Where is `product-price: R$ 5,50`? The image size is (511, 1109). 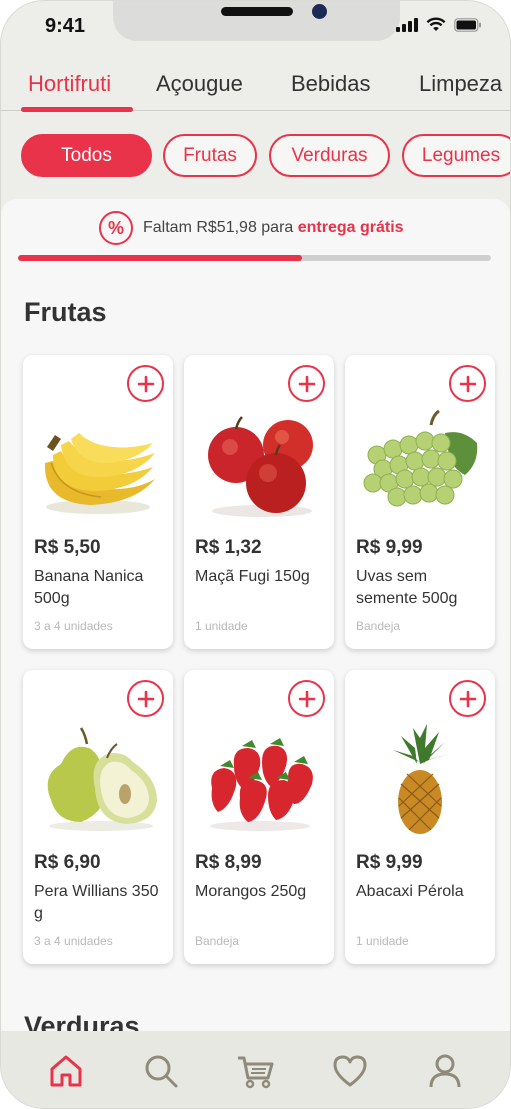 product-price: R$ 5,50 is located at coordinates (67, 547).